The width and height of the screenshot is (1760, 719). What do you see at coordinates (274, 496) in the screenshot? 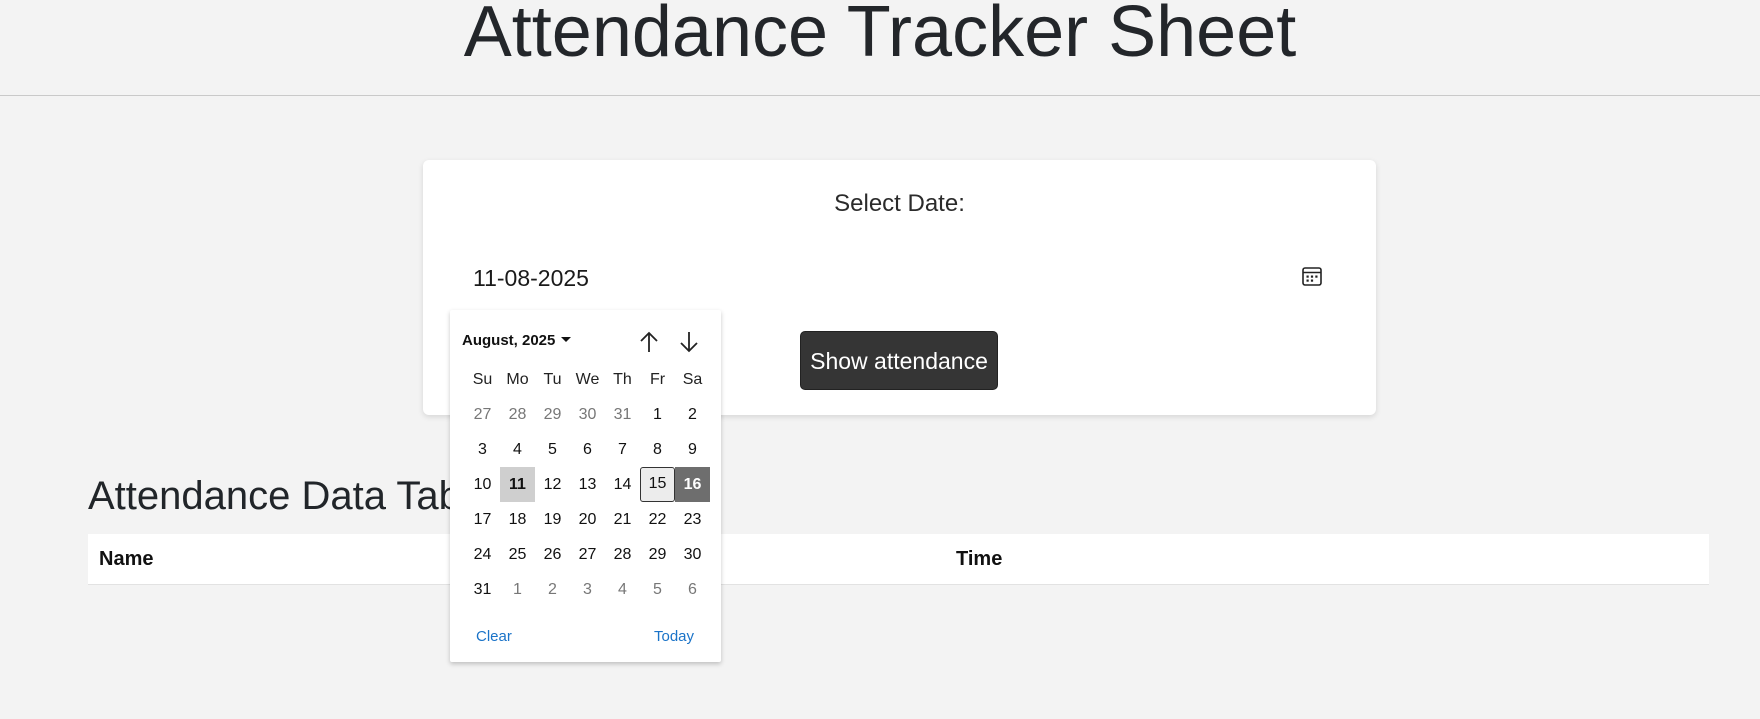
I see `table-title: Attendance Data Tab` at bounding box center [274, 496].